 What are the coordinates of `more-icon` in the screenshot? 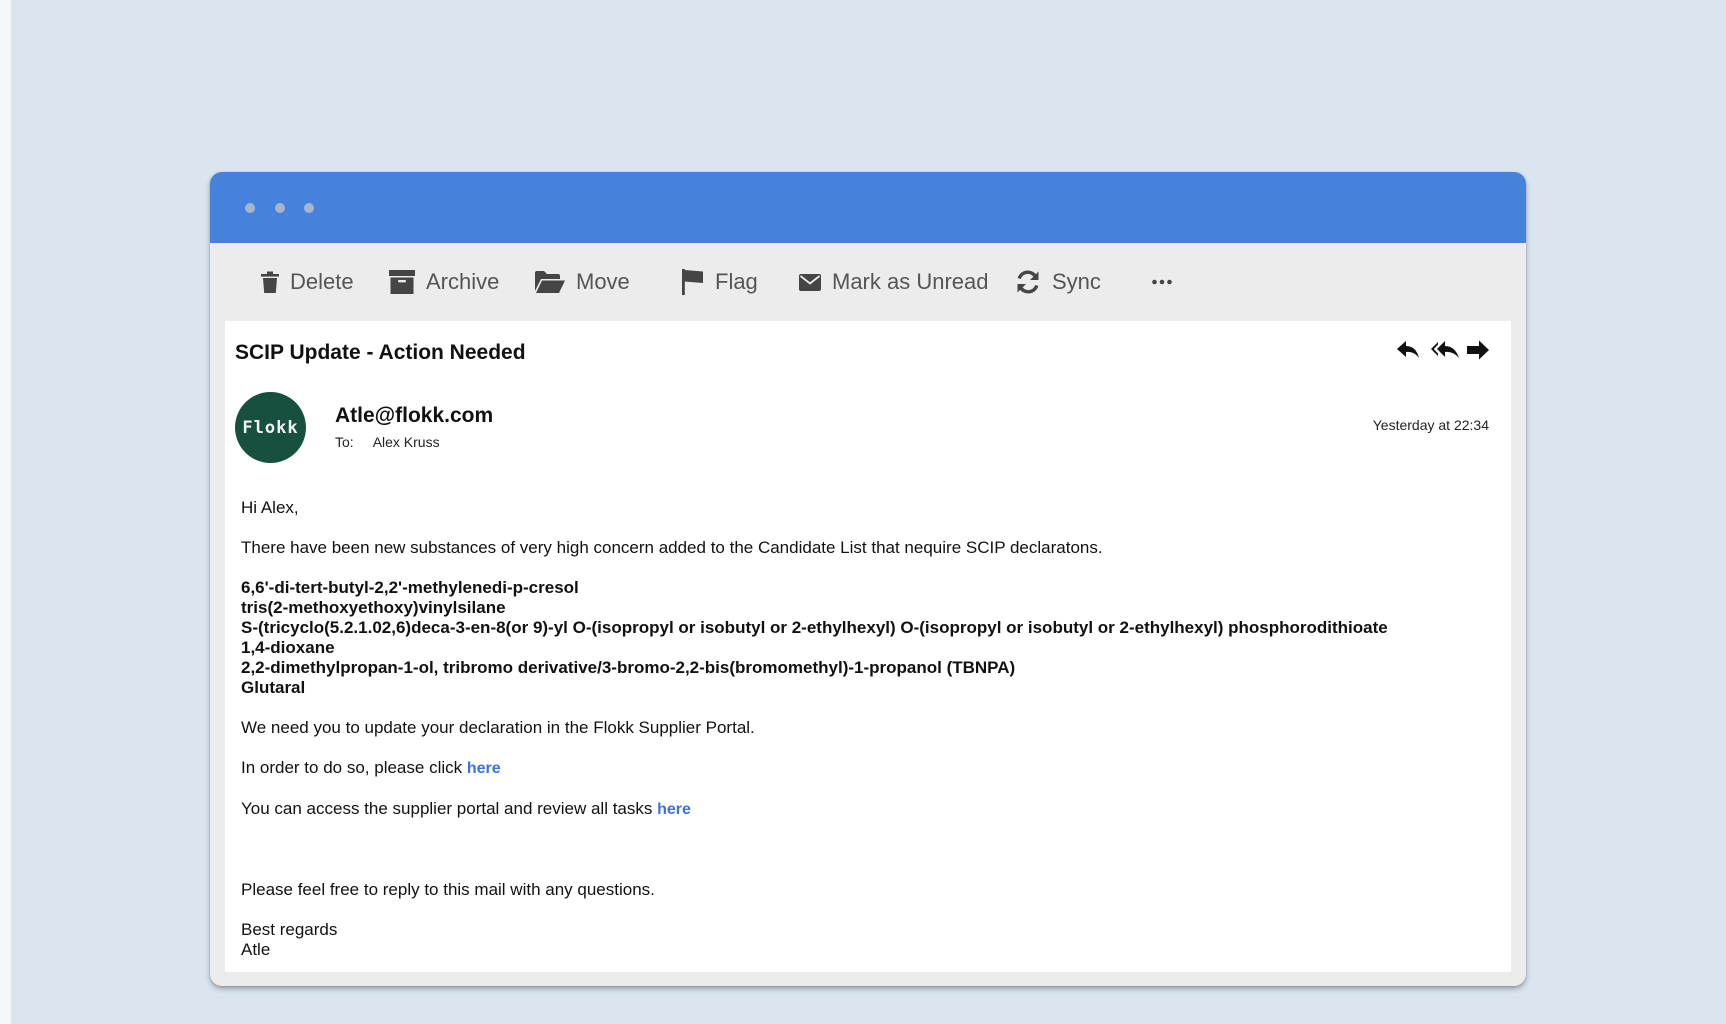 It's located at (1162, 282).